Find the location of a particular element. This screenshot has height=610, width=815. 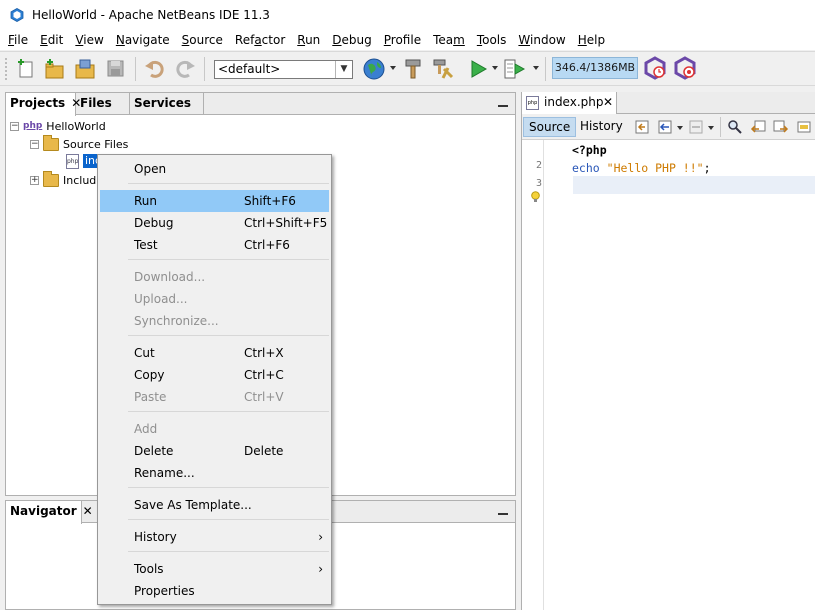

last-edit-icon is located at coordinates (642, 127).